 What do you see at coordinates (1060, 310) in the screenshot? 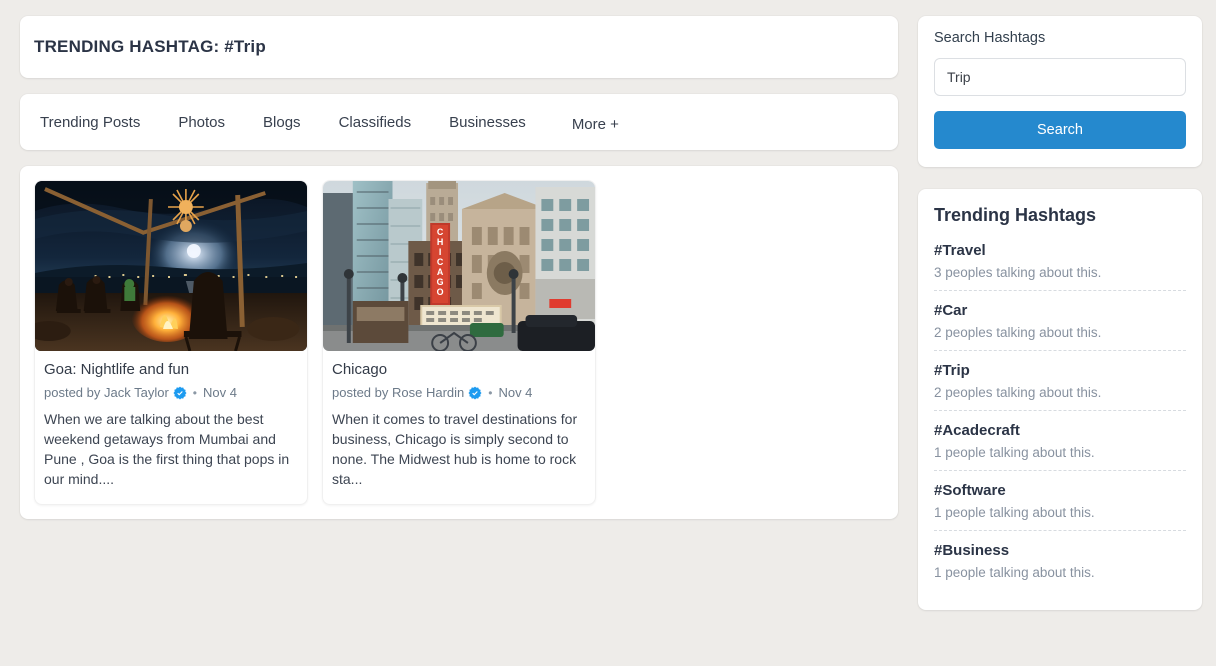
I see `hashtag-label: #Car` at bounding box center [1060, 310].